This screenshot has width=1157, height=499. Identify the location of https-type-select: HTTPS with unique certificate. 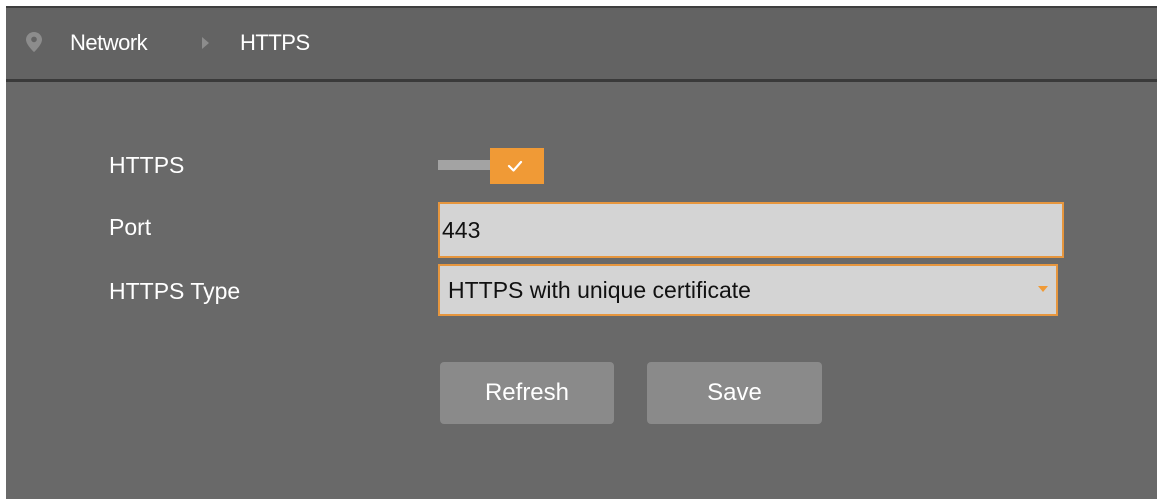
(748, 290).